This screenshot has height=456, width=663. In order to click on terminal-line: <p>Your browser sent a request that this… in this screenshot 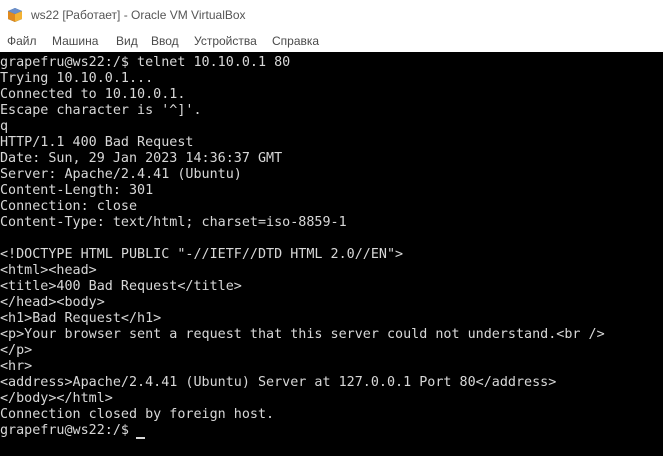, I will do `click(302, 334)`.